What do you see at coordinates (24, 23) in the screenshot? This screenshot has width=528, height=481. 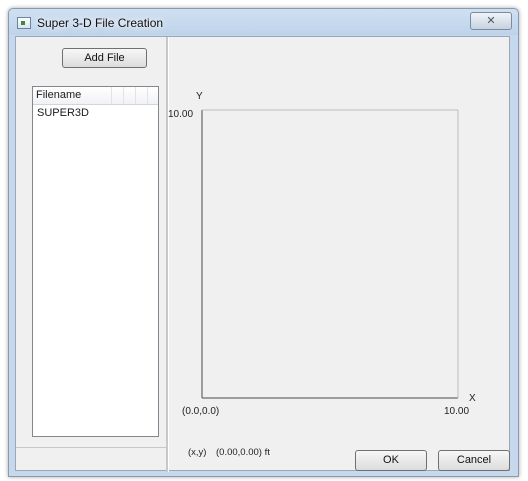 I see `app-window-icon` at bounding box center [24, 23].